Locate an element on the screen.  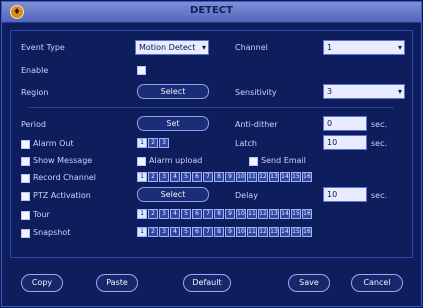
record-channel-3: 3 is located at coordinates (164, 177).